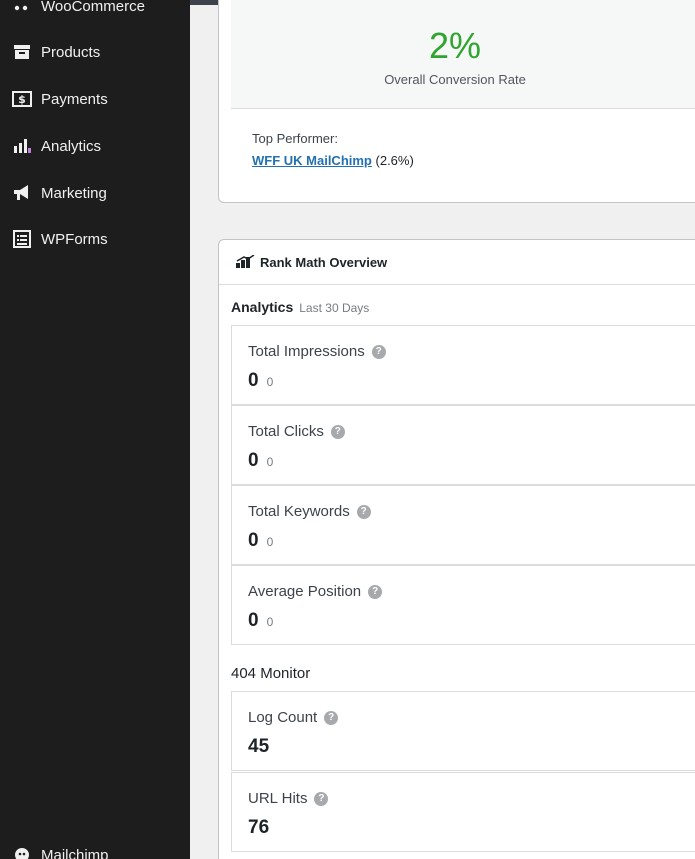 The image size is (695, 859). What do you see at coordinates (463, 365) in the screenshot?
I see `metric-total-impressions: Total Impressions? 00` at bounding box center [463, 365].